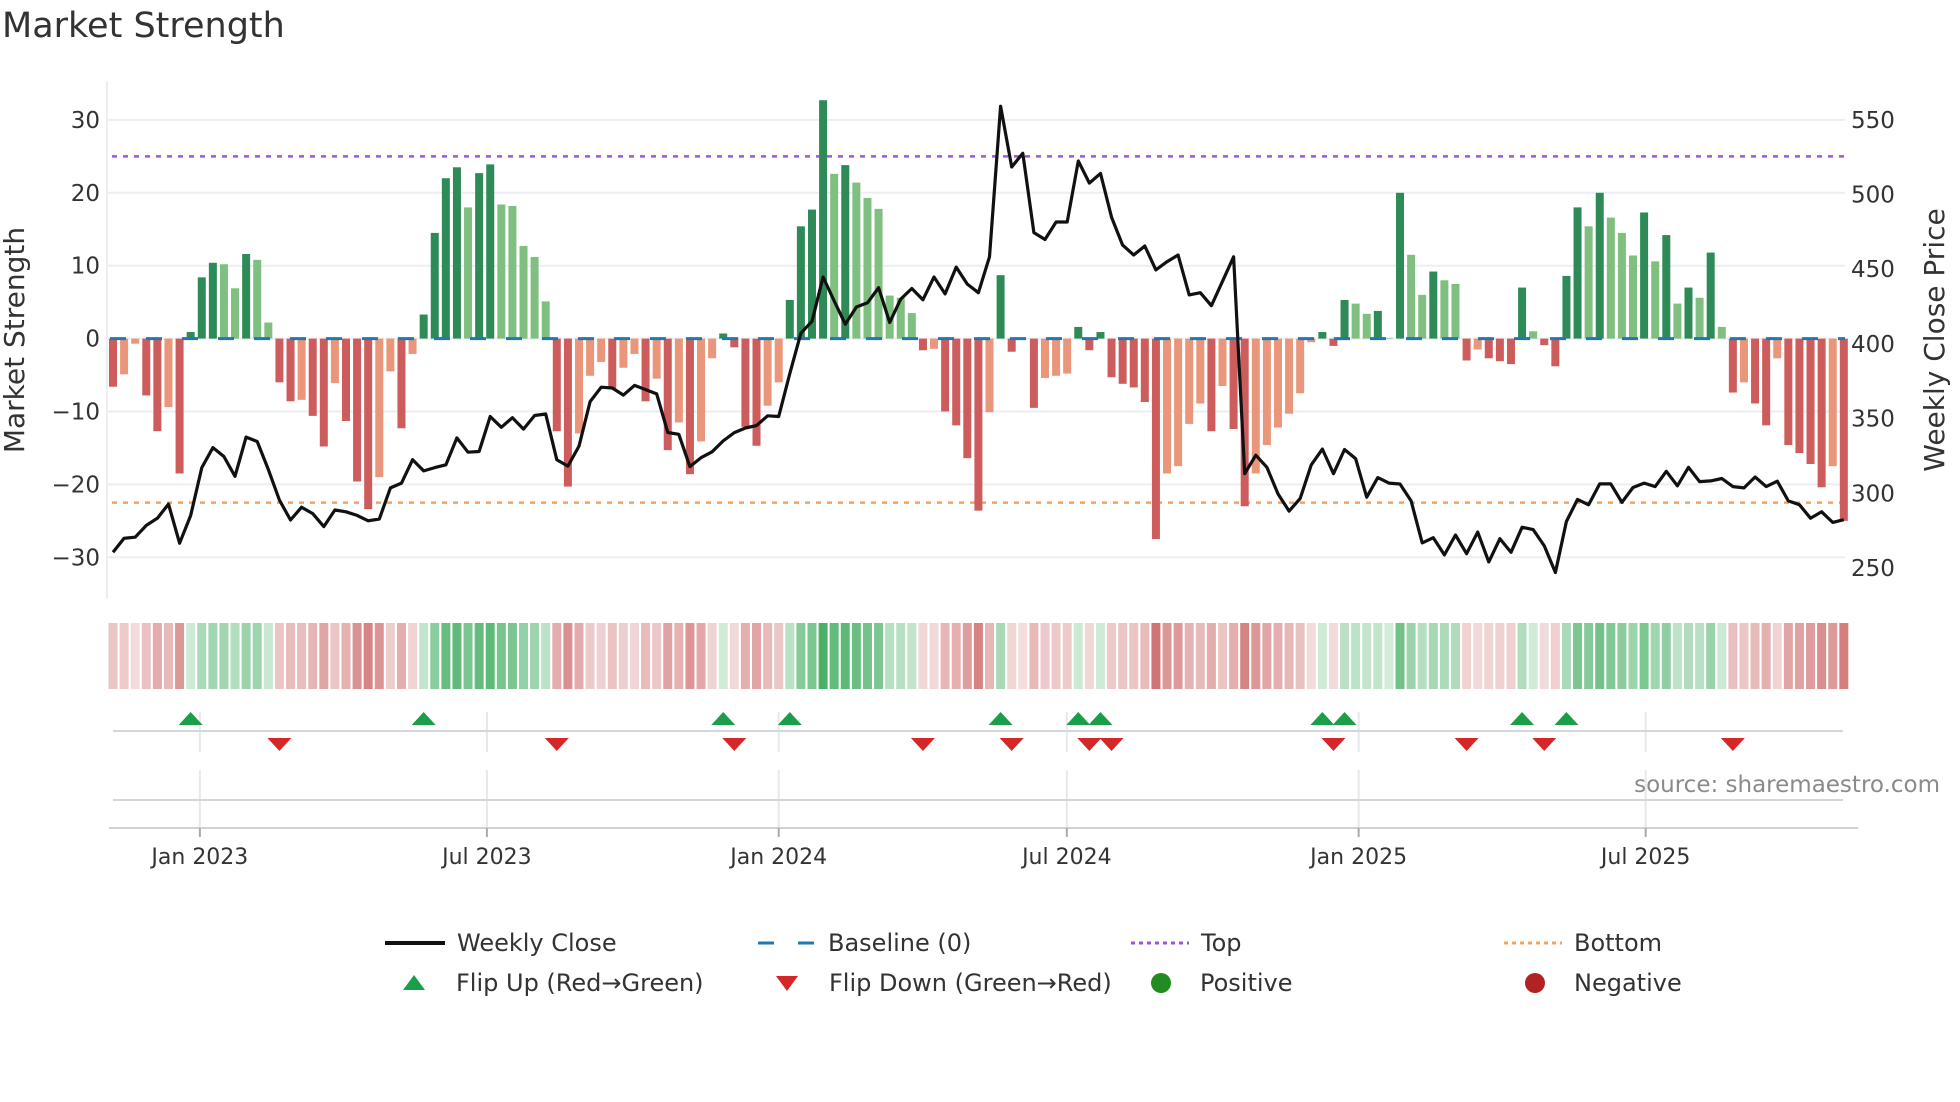  I want to click on flip-down-marker, so click(556, 744).